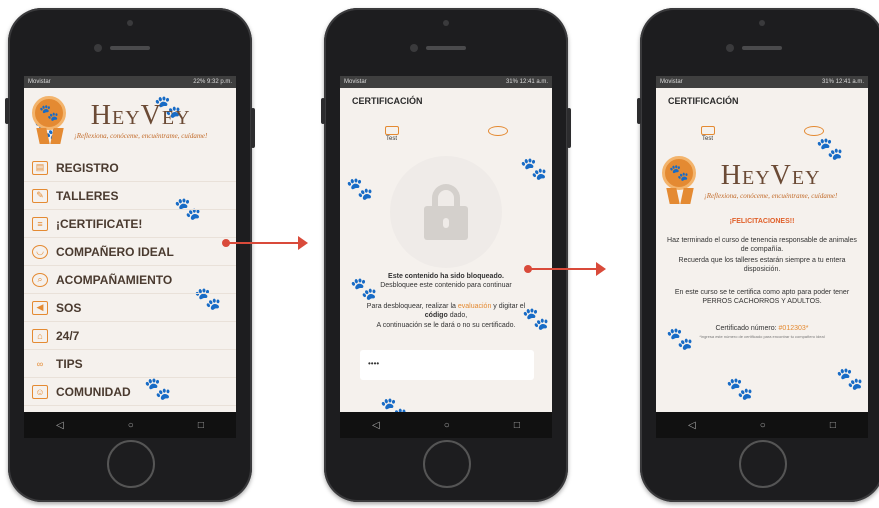  What do you see at coordinates (114, 279) in the screenshot?
I see `menu-item-label: ACOMPAÑAMIENTO` at bounding box center [114, 279].